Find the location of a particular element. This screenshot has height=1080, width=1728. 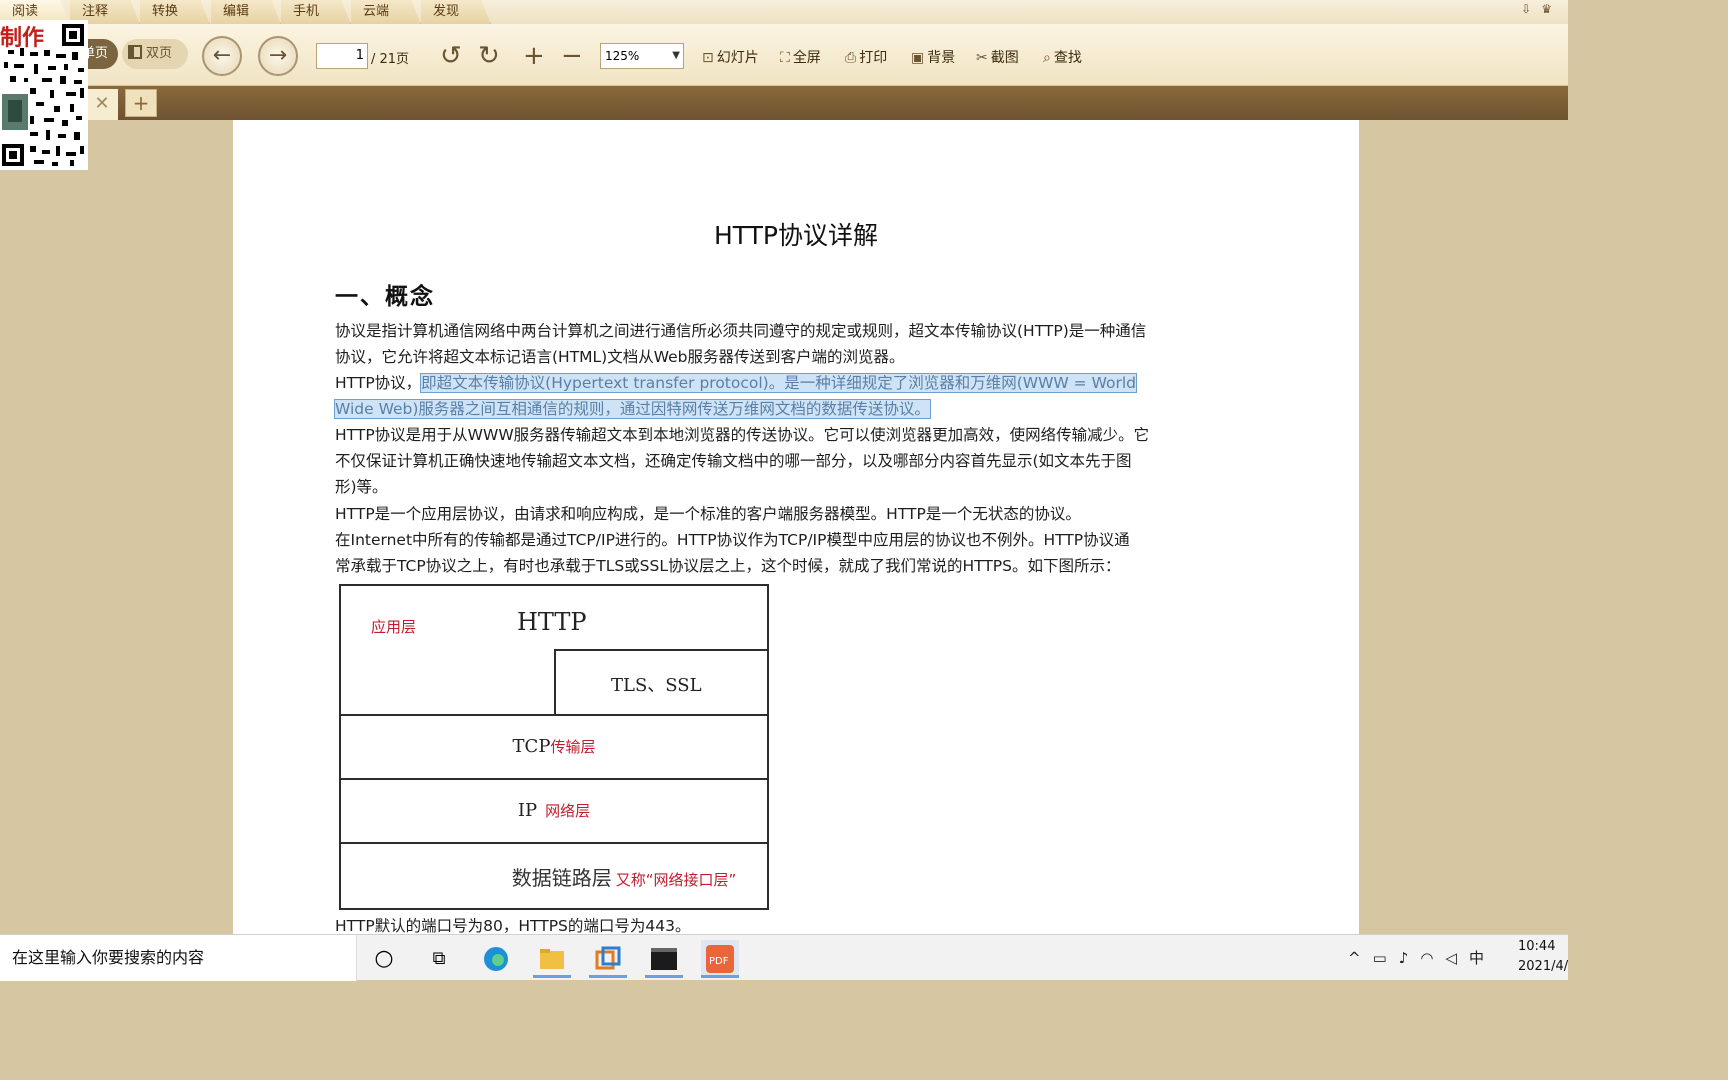

clock-time: 10:44 is located at coordinates (1537, 946).